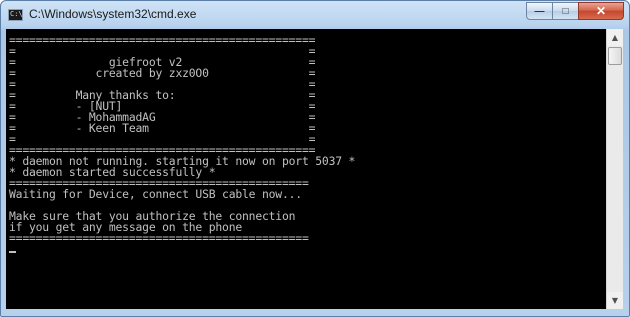 The image size is (630, 317). Describe the element at coordinates (601, 11) in the screenshot. I see `close-button: ✕` at that location.